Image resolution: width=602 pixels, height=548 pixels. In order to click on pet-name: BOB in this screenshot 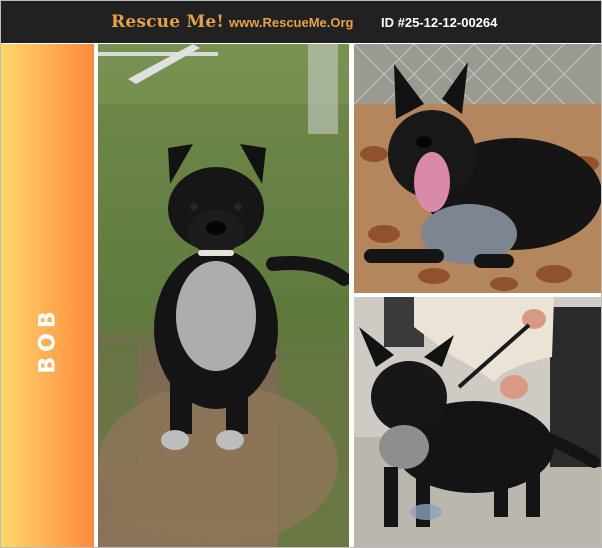, I will do `click(48, 340)`.